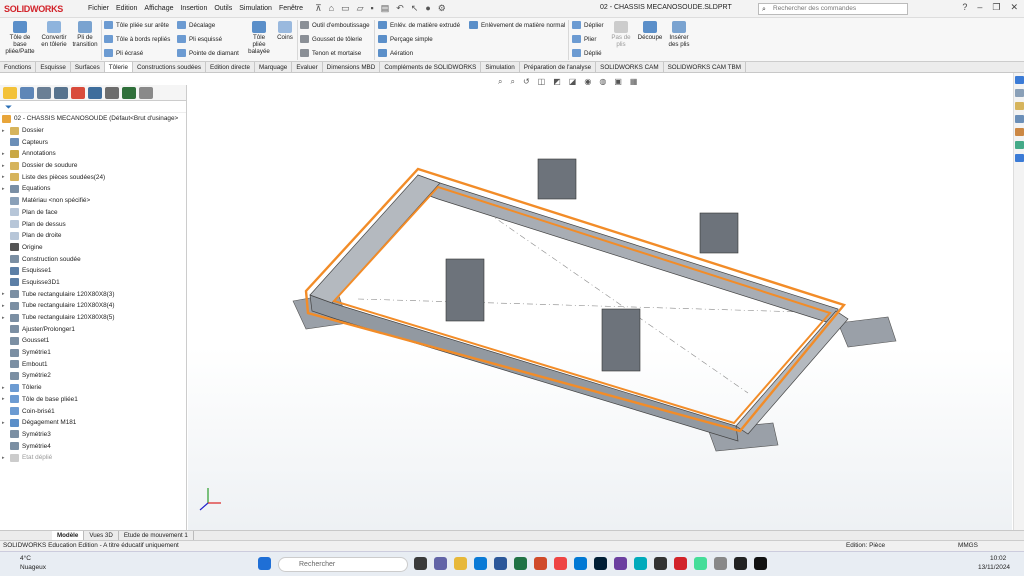 The width and height of the screenshot is (1024, 576). Describe the element at coordinates (68, 535) in the screenshot. I see `tab-modele: Modèle` at that location.